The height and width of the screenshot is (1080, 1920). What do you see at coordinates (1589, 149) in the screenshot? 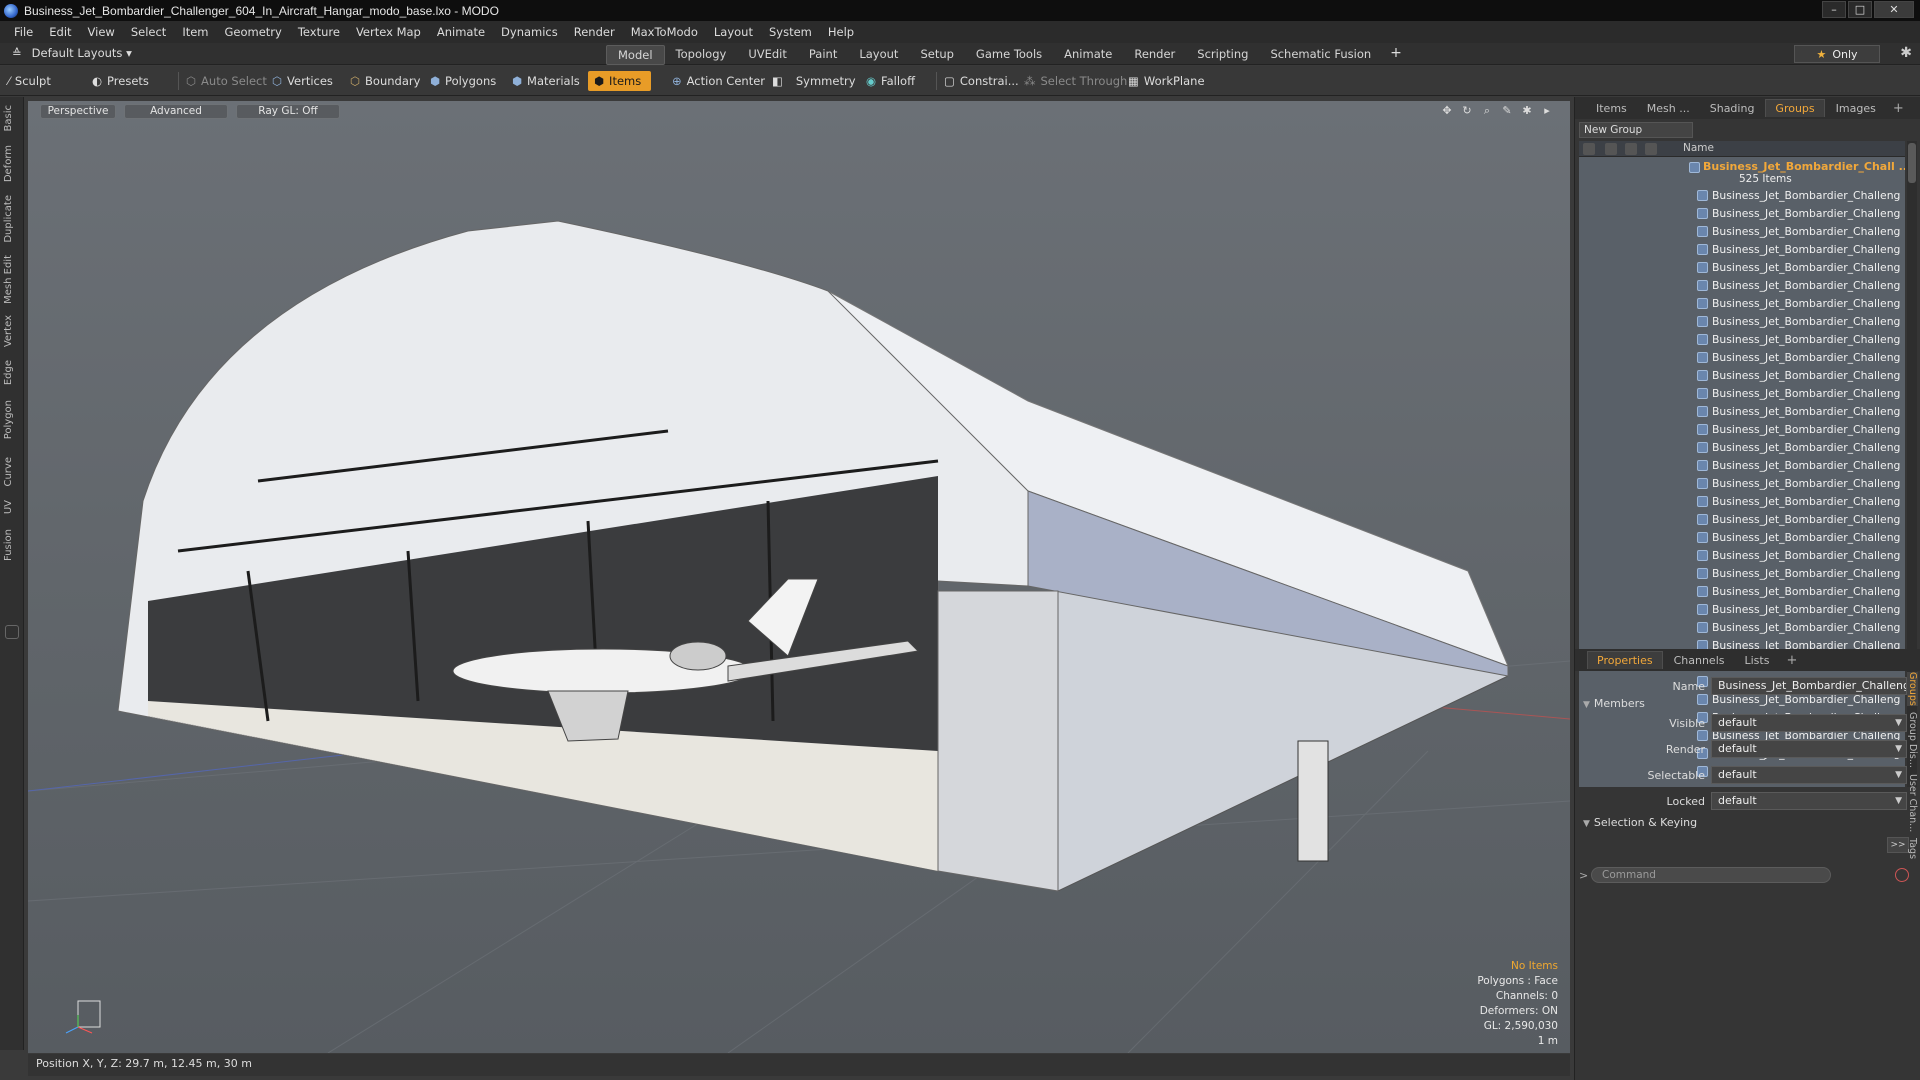
I see `eye-icon` at bounding box center [1589, 149].